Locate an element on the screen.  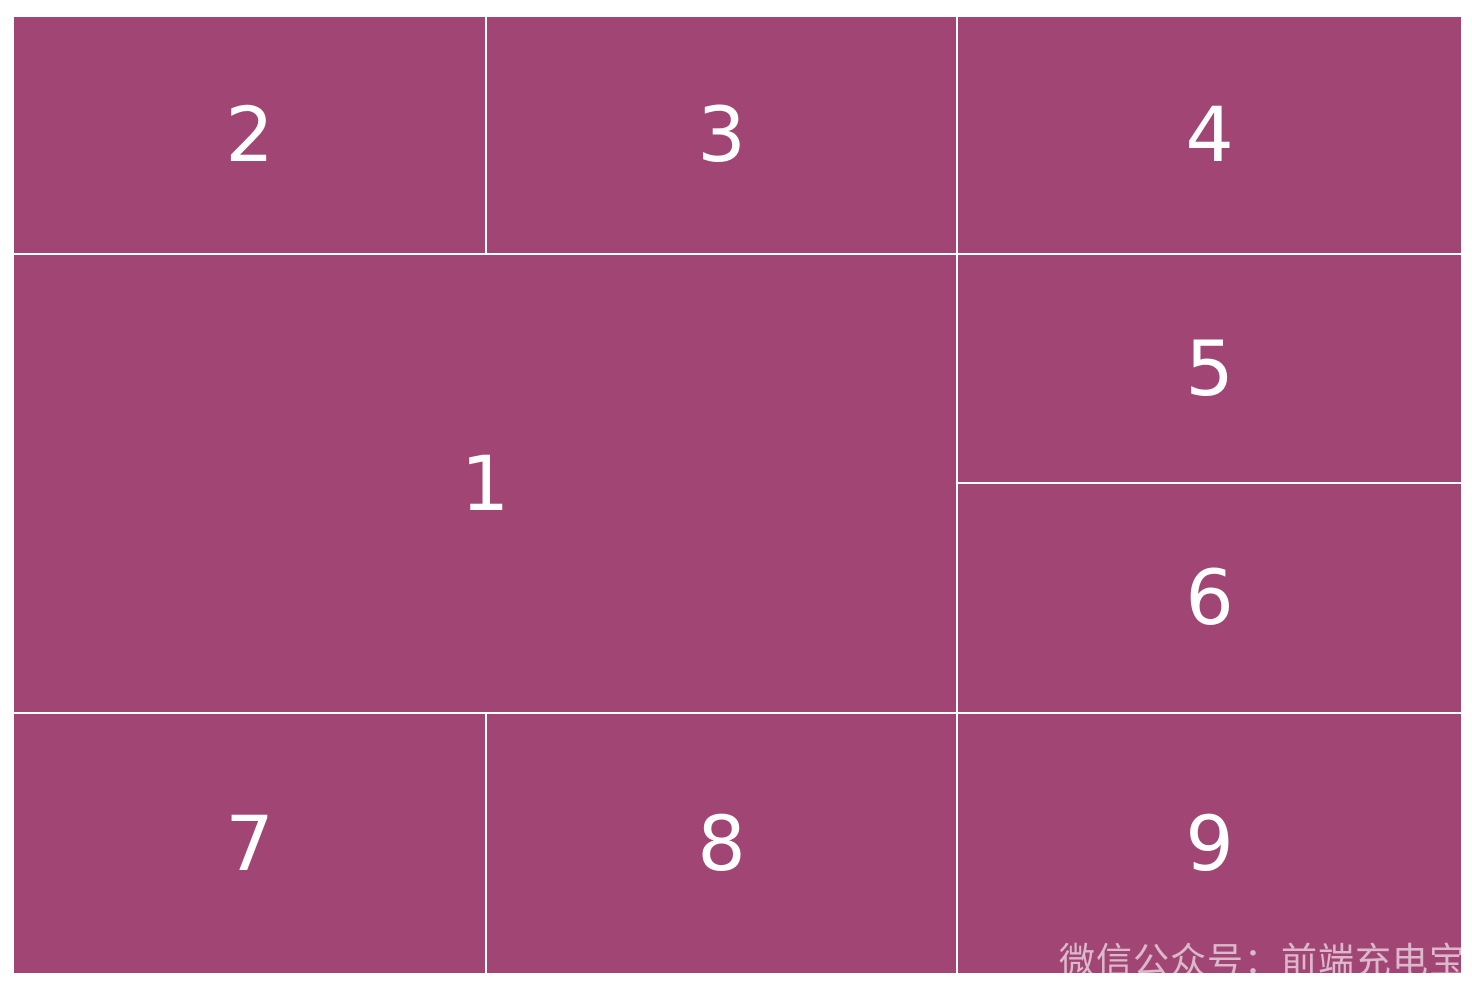
cell-label: 1 is located at coordinates (485, 483).